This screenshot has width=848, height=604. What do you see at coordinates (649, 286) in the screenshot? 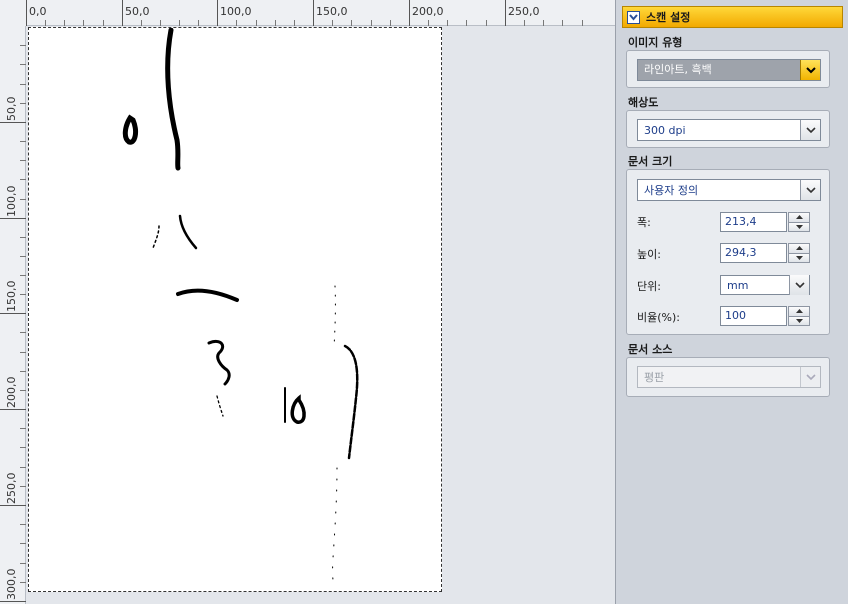
I see `unit-label: 단위:` at bounding box center [649, 286].